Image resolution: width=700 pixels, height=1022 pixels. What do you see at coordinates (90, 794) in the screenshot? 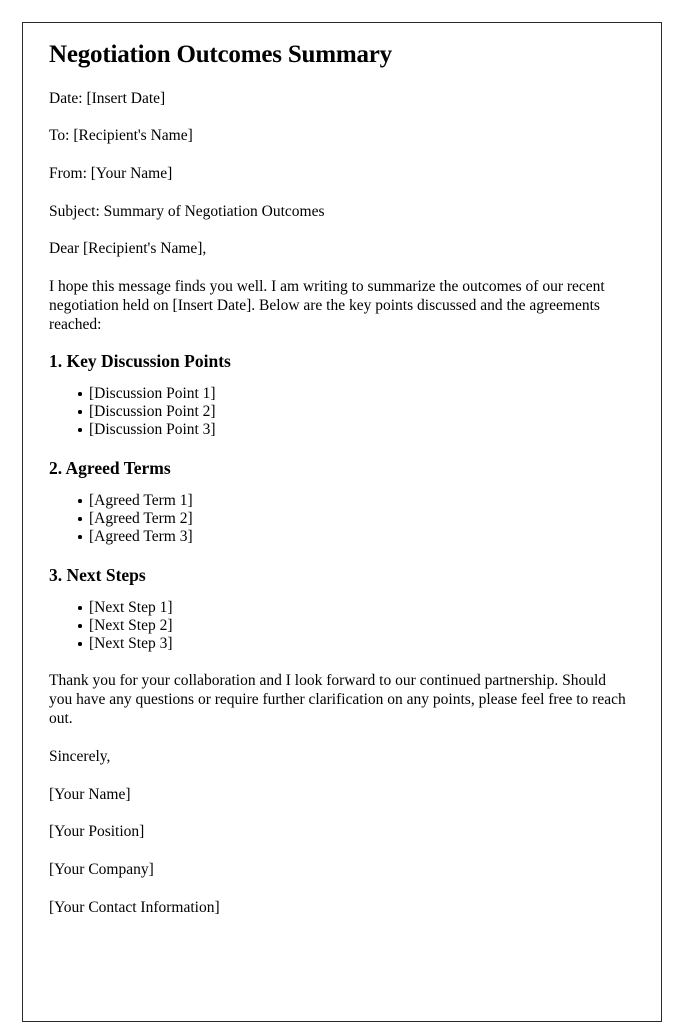
I see `signature-name: [Your Name]` at bounding box center [90, 794].